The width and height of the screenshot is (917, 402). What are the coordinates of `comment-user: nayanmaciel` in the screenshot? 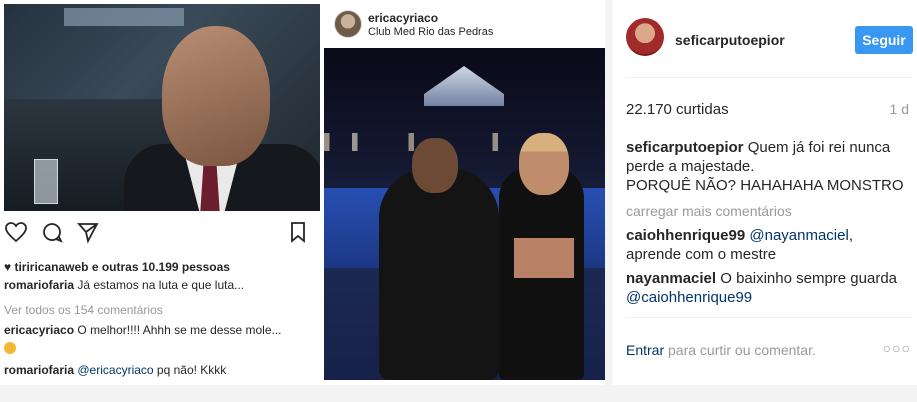 It's located at (671, 278).